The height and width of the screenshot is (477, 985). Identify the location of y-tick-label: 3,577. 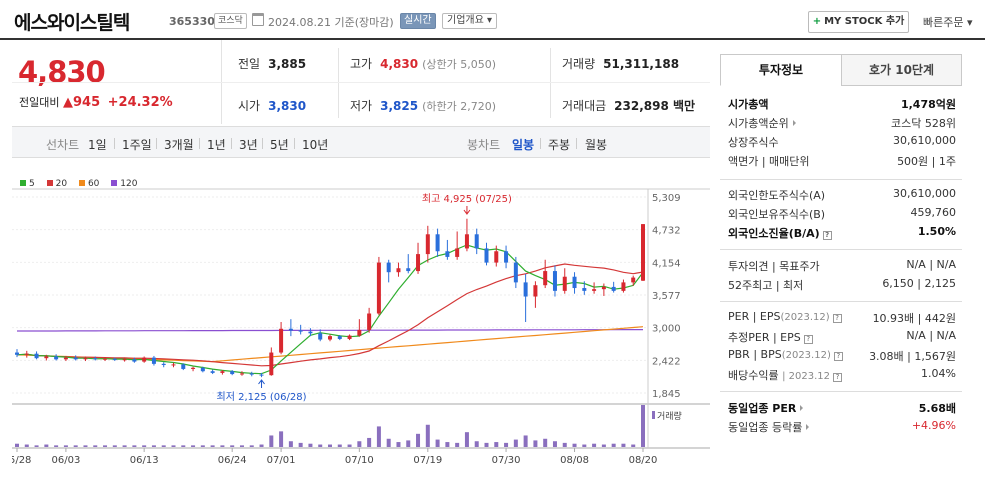
(666, 296).